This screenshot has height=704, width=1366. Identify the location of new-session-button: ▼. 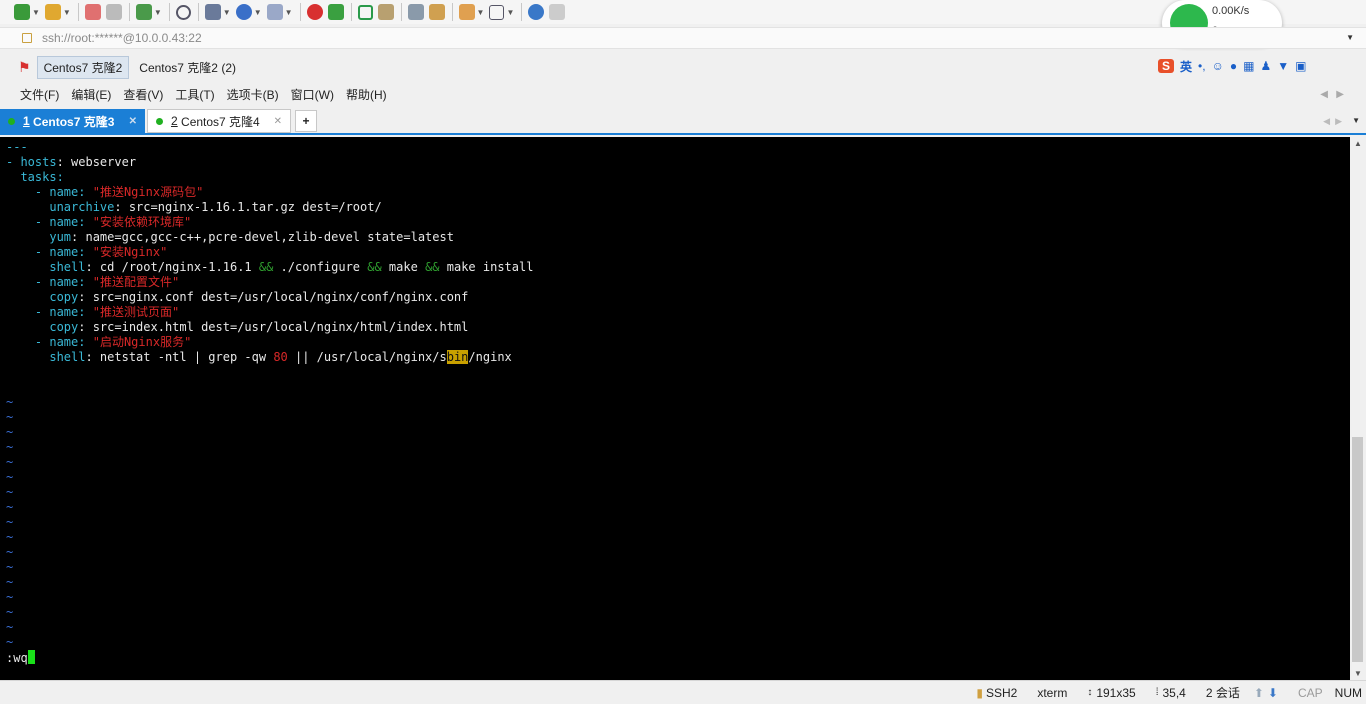
(27, 12).